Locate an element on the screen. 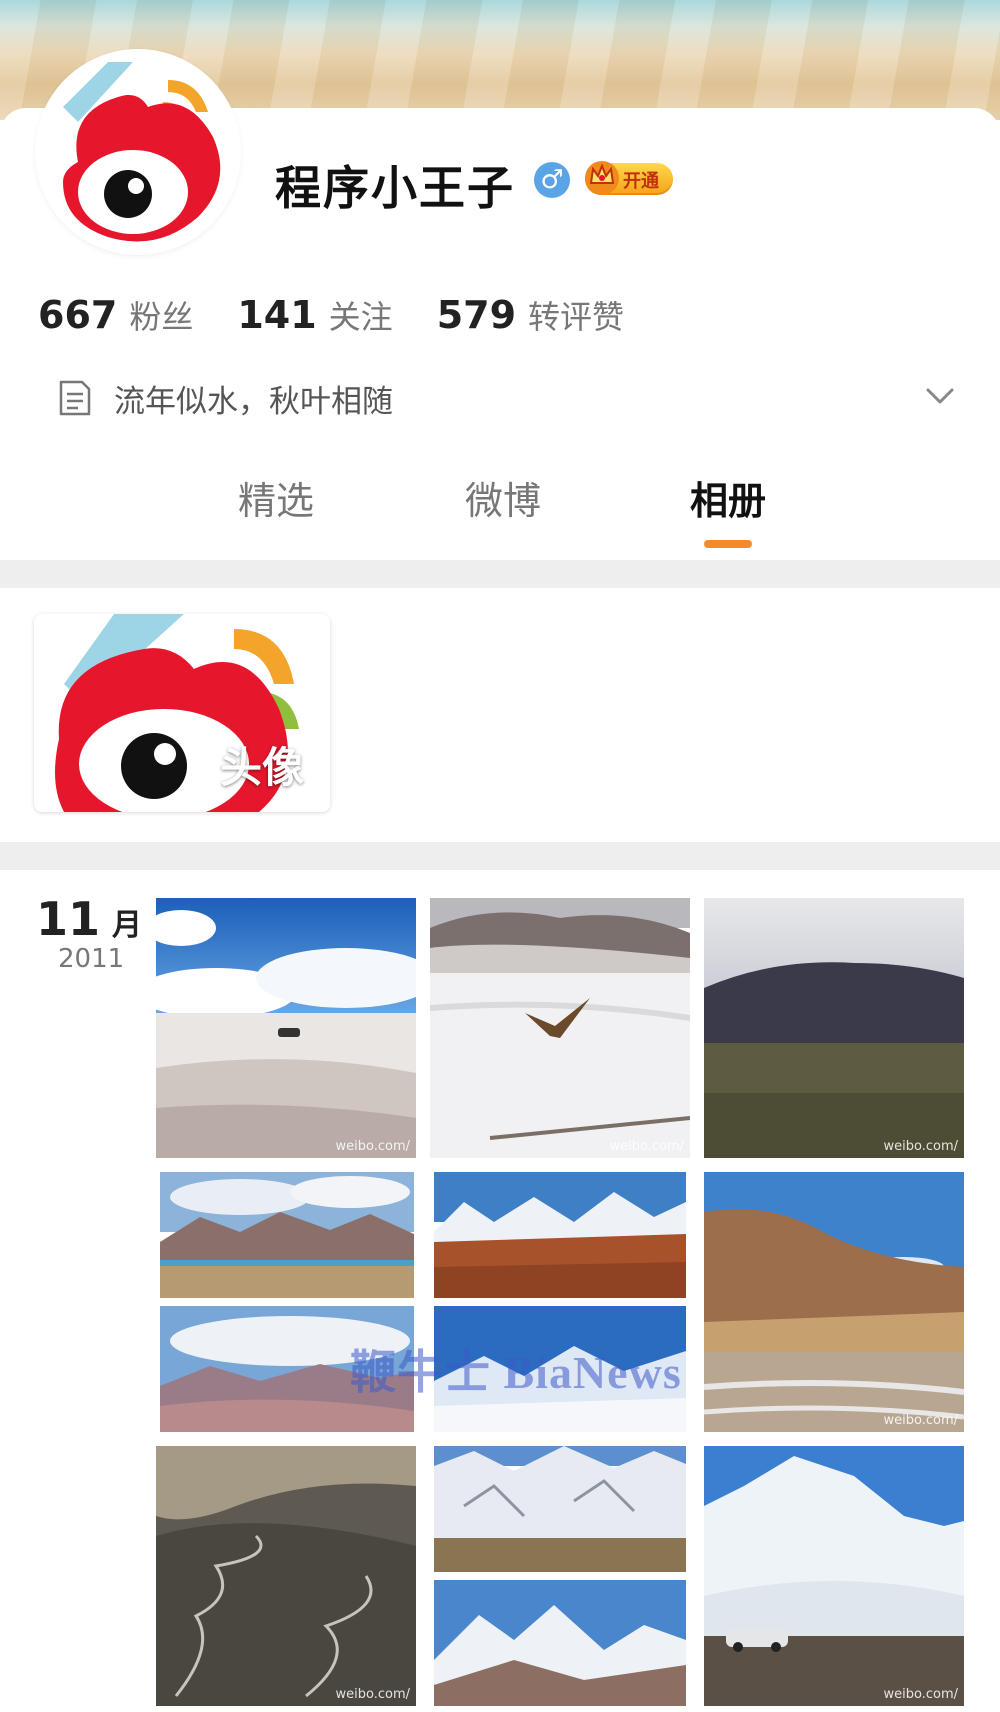  vip-open-button: 开通 is located at coordinates (629, 178).